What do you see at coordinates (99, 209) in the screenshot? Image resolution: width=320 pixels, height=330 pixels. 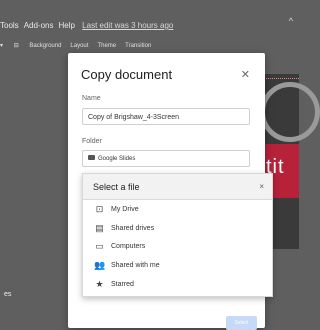 I see `my-drive-icon: ⊡` at bounding box center [99, 209].